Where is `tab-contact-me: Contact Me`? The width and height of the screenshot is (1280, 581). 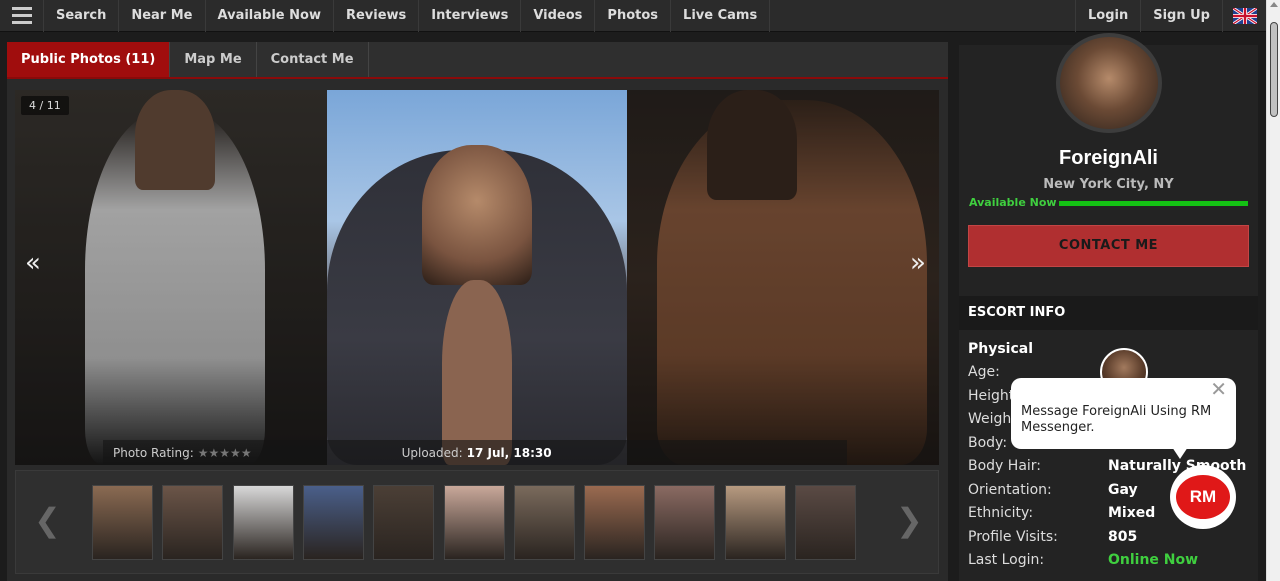
tab-contact-me: Contact Me is located at coordinates (313, 59).